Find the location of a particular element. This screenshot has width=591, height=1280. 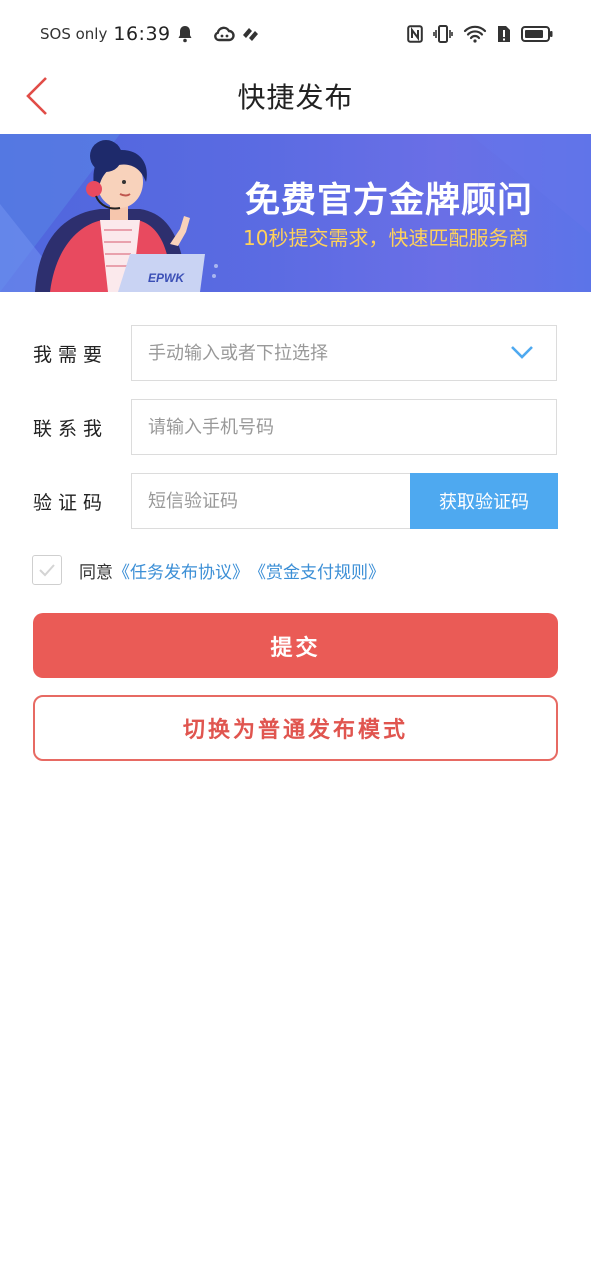

code-label: 验证码 is located at coordinates (71, 503).